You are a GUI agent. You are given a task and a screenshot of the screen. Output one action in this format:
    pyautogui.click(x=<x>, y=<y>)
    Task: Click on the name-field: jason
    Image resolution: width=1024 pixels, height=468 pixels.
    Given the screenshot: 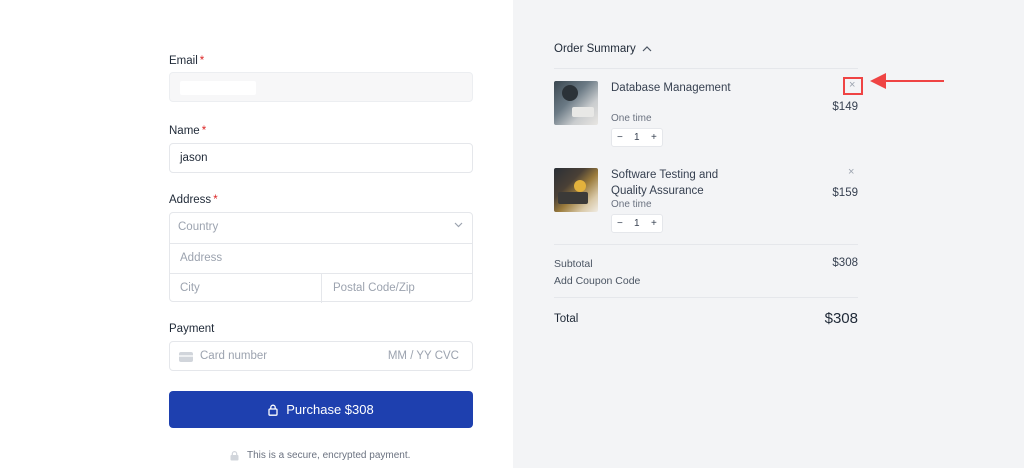 What is the action you would take?
    pyautogui.click(x=321, y=158)
    